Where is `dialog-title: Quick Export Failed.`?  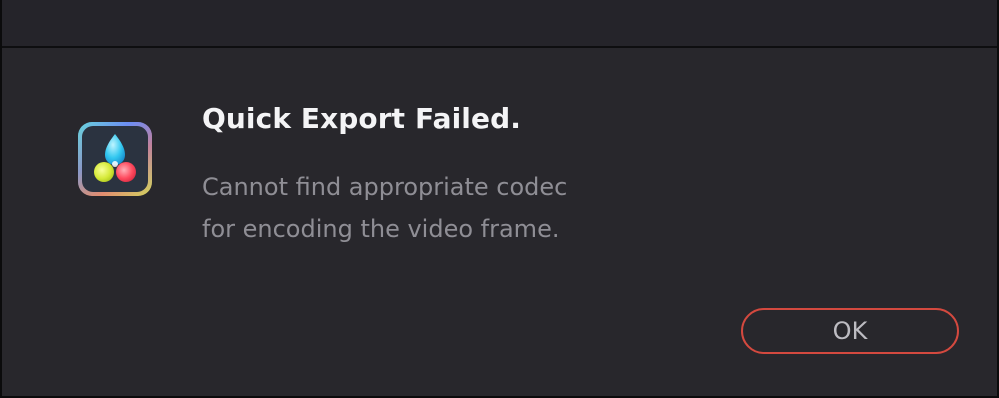
dialog-title: Quick Export Failed. is located at coordinates (361, 118).